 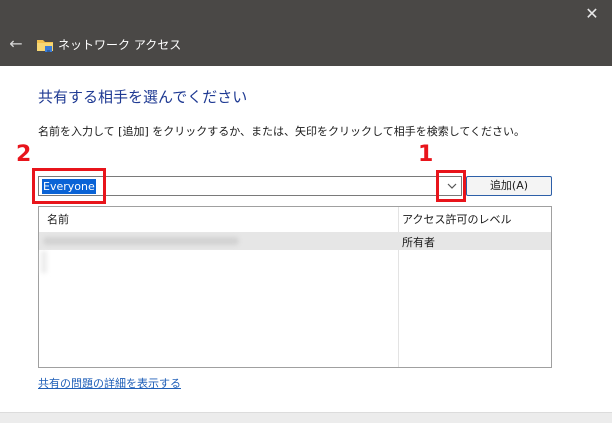 I want to click on window-title: ネットワーク アクセス, so click(x=120, y=45).